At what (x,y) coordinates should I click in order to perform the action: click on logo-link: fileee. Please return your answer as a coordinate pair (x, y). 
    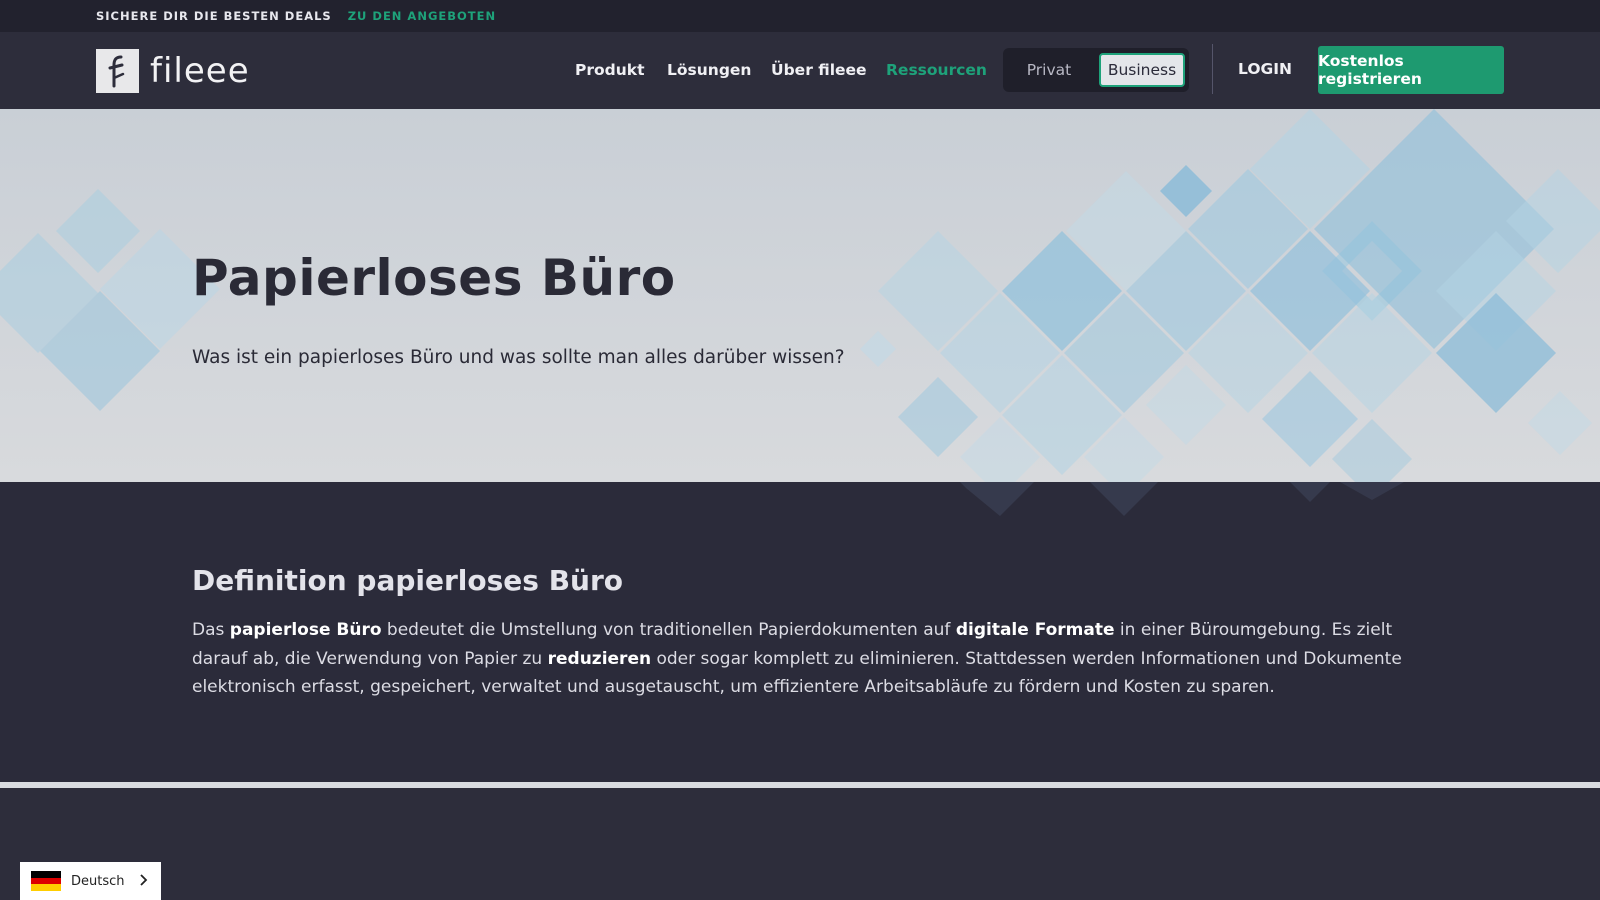
    Looking at the image, I should click on (173, 71).